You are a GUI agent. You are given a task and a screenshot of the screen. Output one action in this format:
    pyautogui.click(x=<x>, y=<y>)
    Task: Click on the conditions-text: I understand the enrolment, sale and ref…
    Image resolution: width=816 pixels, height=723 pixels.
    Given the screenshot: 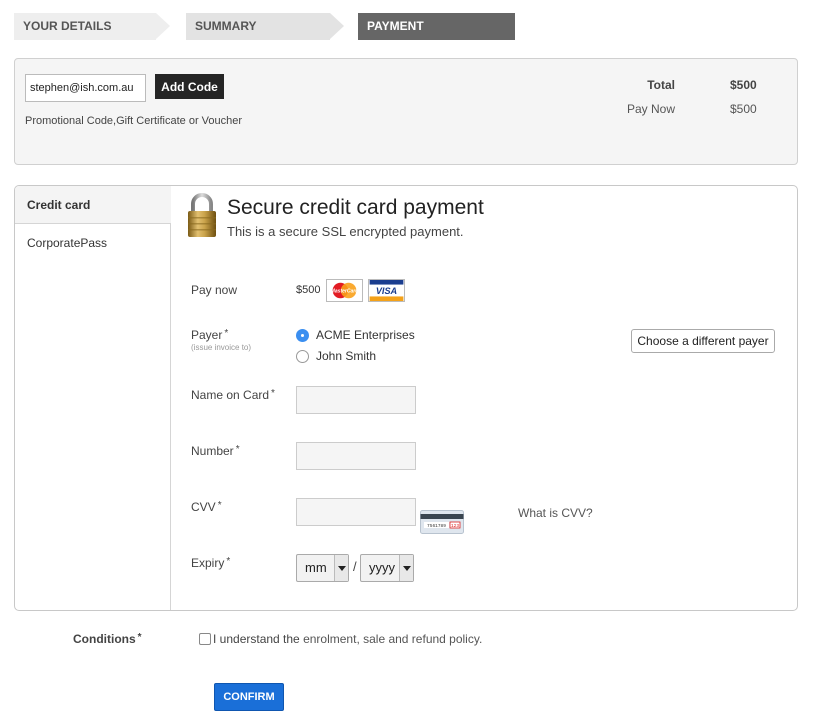 What is the action you would take?
    pyautogui.click(x=347, y=639)
    